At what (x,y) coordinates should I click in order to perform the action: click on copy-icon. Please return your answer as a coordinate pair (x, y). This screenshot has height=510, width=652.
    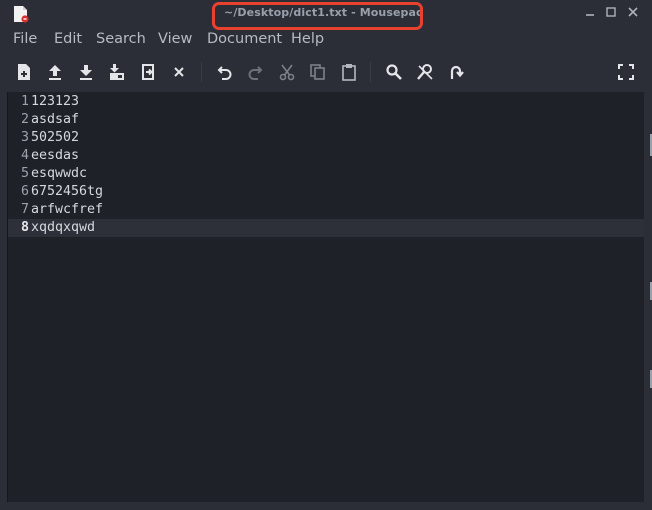
    Looking at the image, I should click on (318, 72).